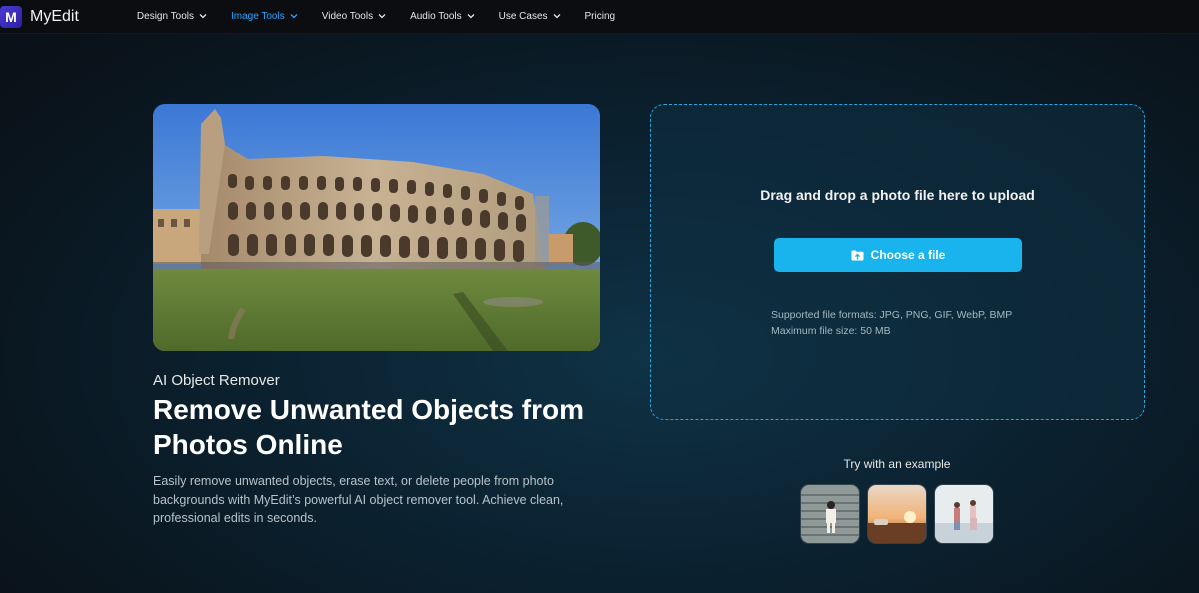 The height and width of the screenshot is (593, 1199). I want to click on example-thumbnail-person-stairs, so click(830, 514).